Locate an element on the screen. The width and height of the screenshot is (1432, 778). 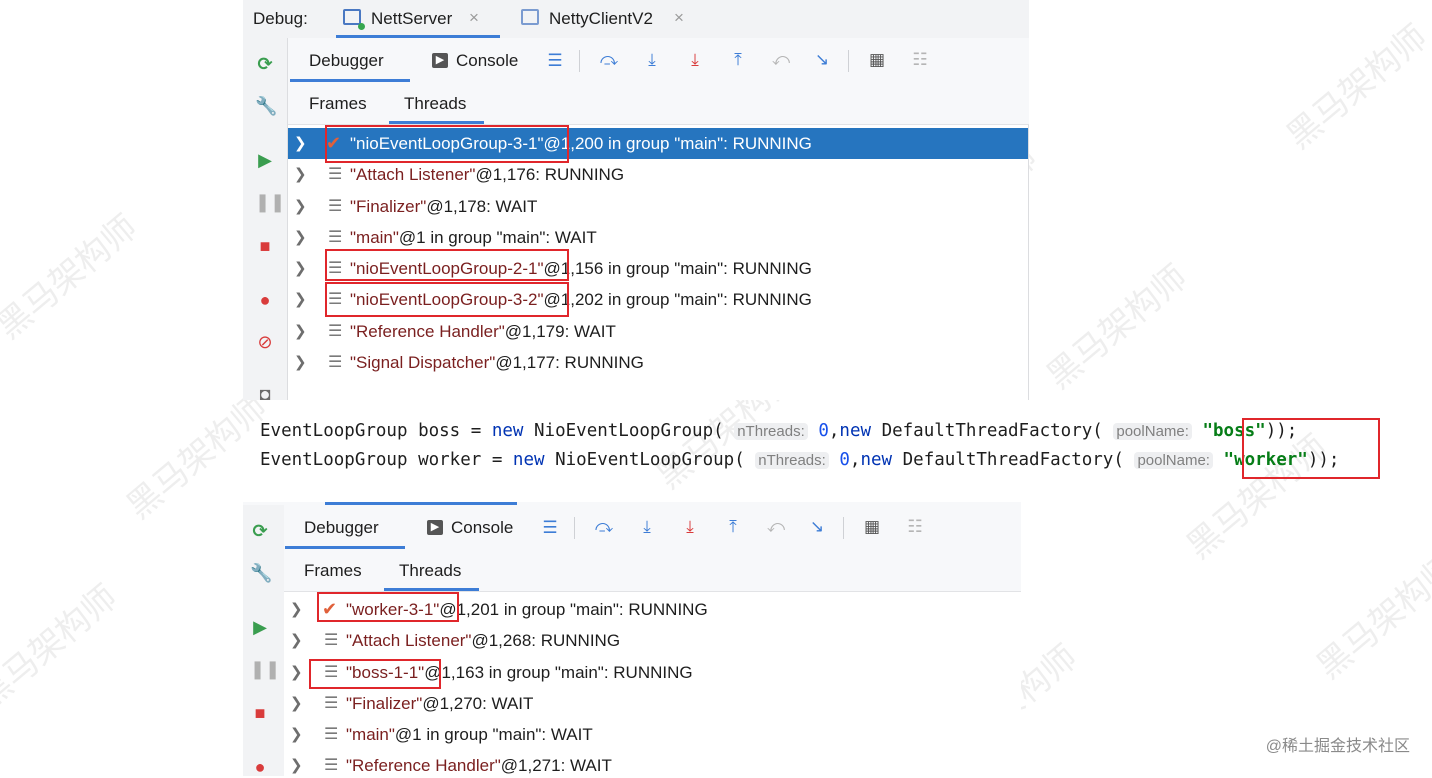
code-op: = is located at coordinates (476, 431).